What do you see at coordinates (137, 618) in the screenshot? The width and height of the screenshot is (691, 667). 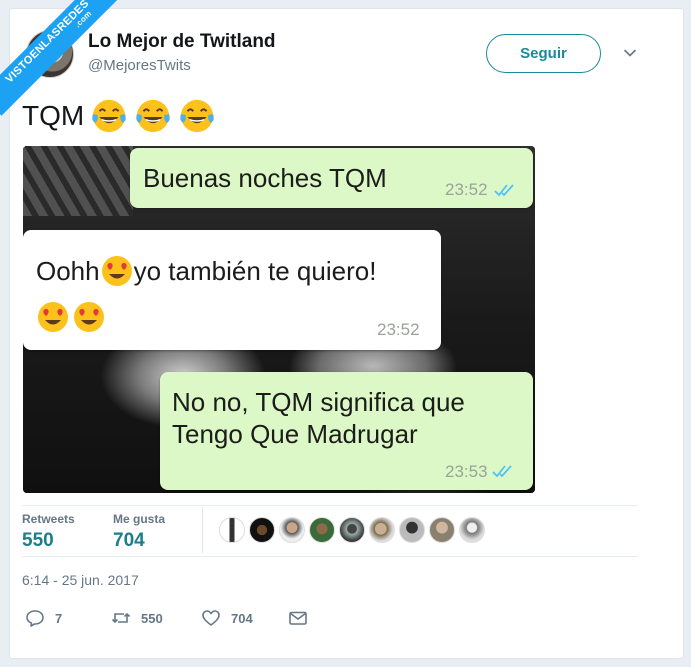 I see `retweet-button: 550` at bounding box center [137, 618].